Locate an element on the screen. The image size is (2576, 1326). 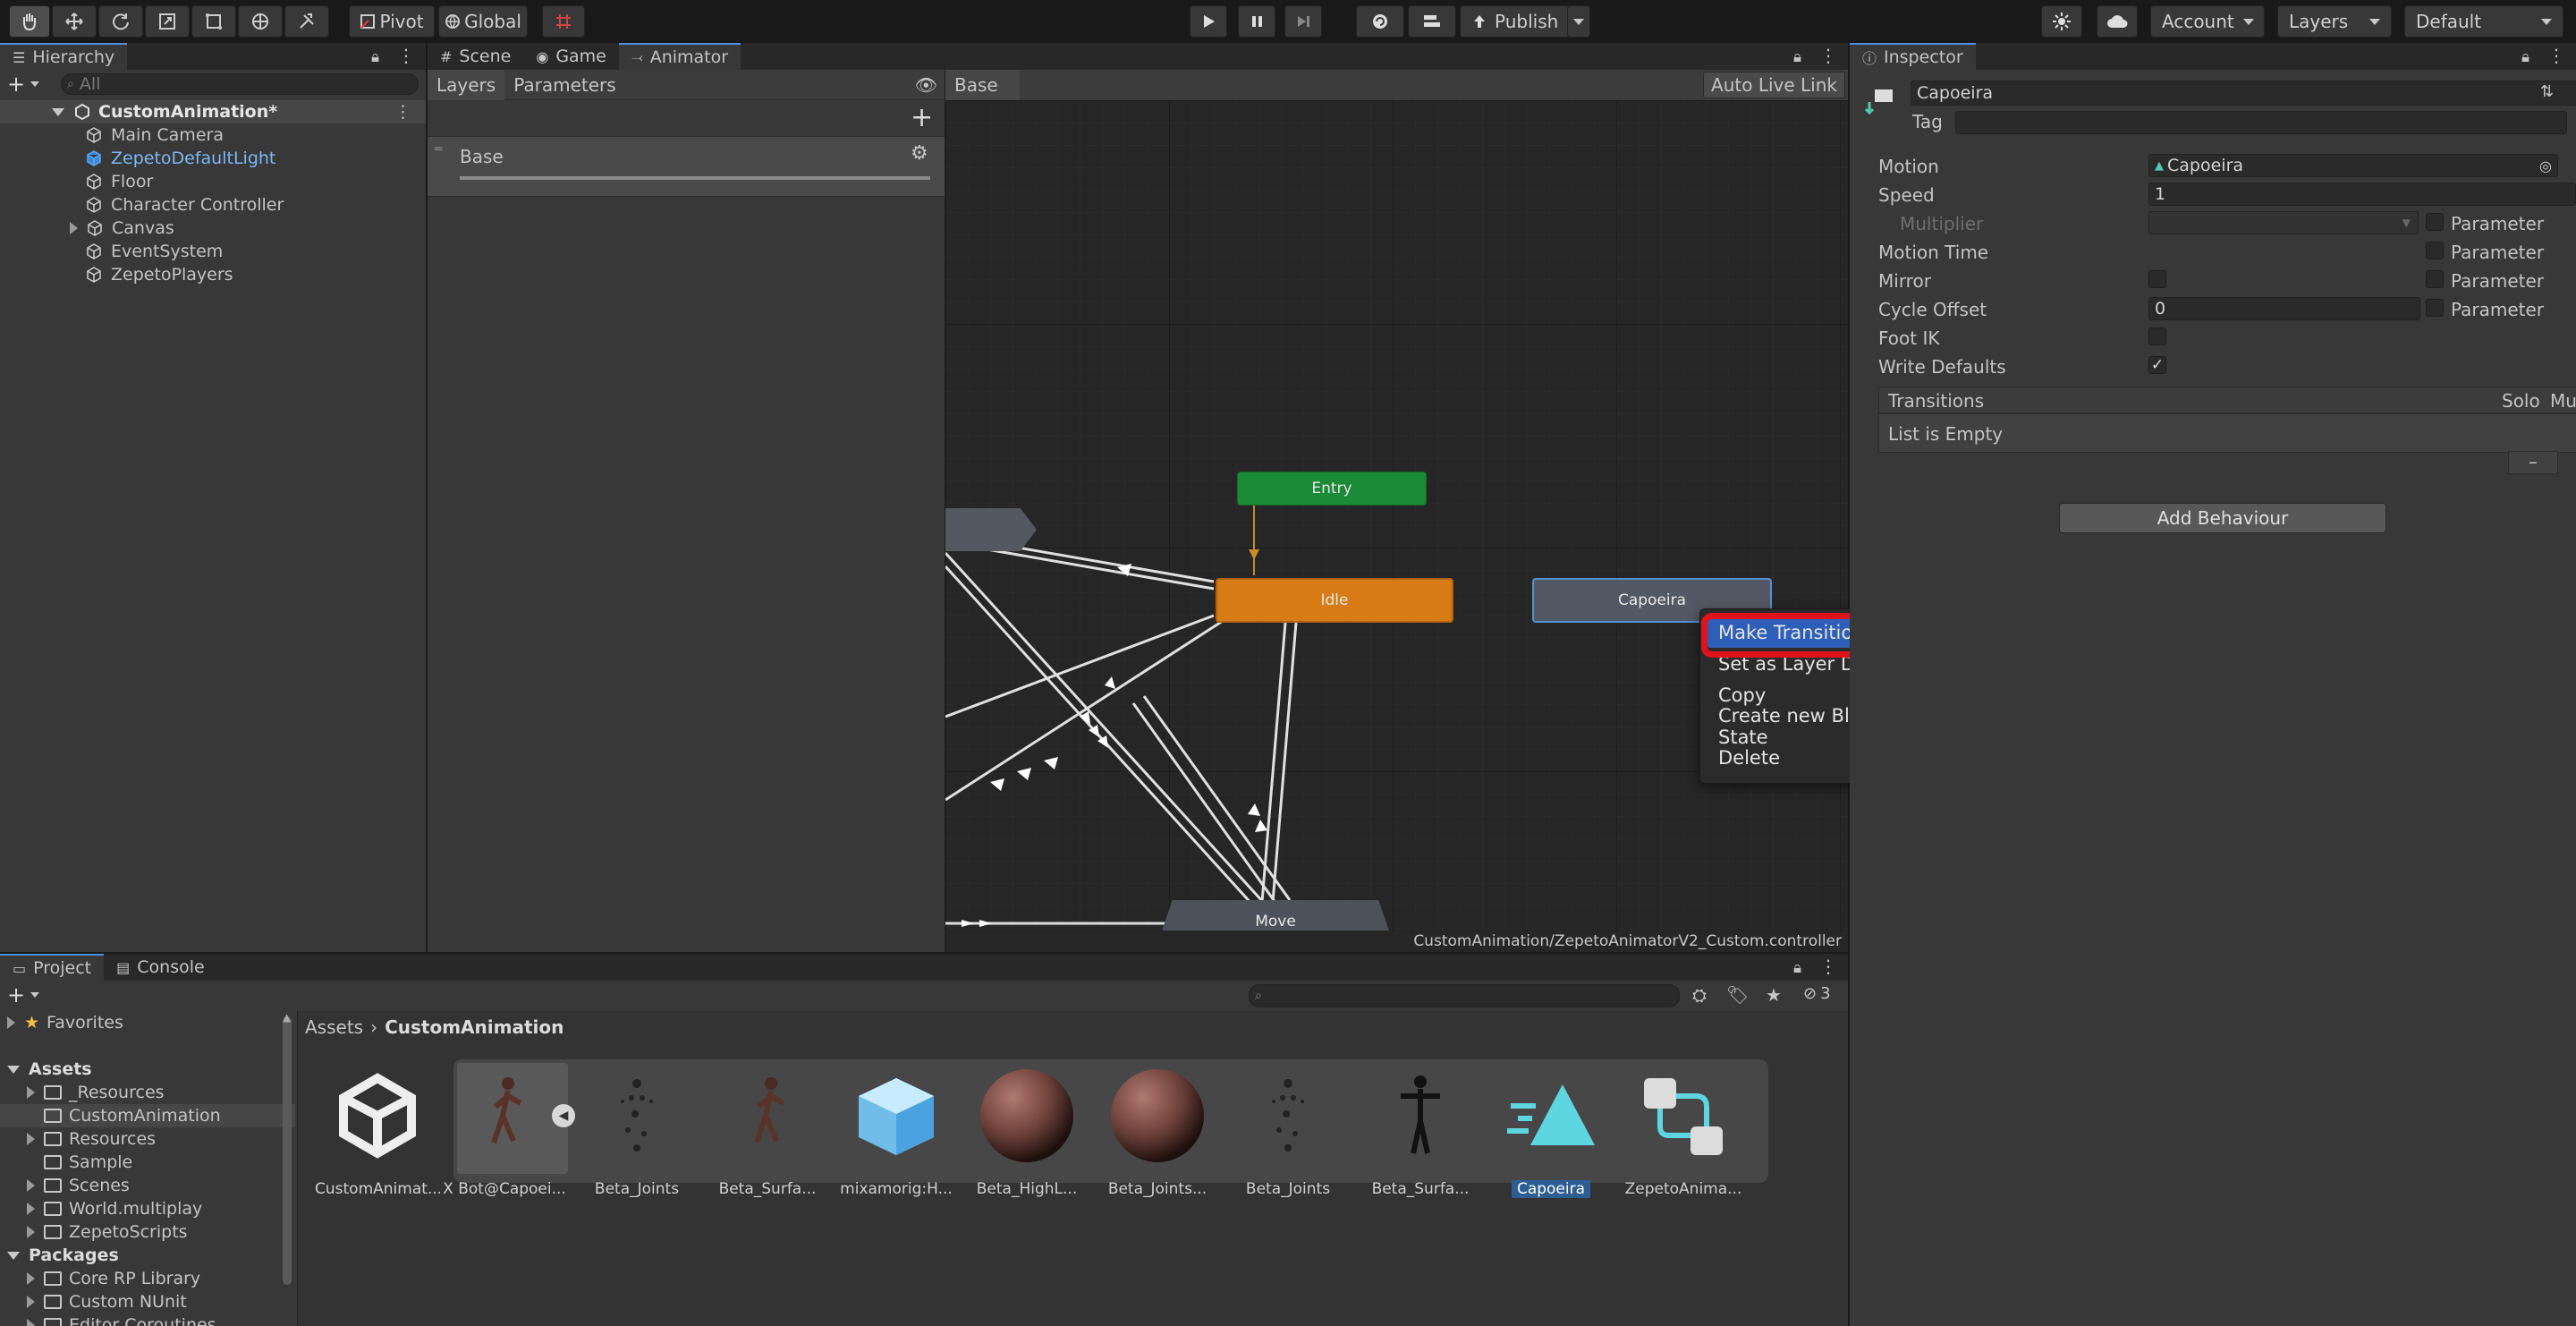
object-picker-icon: ◎ is located at coordinates (2545, 165).